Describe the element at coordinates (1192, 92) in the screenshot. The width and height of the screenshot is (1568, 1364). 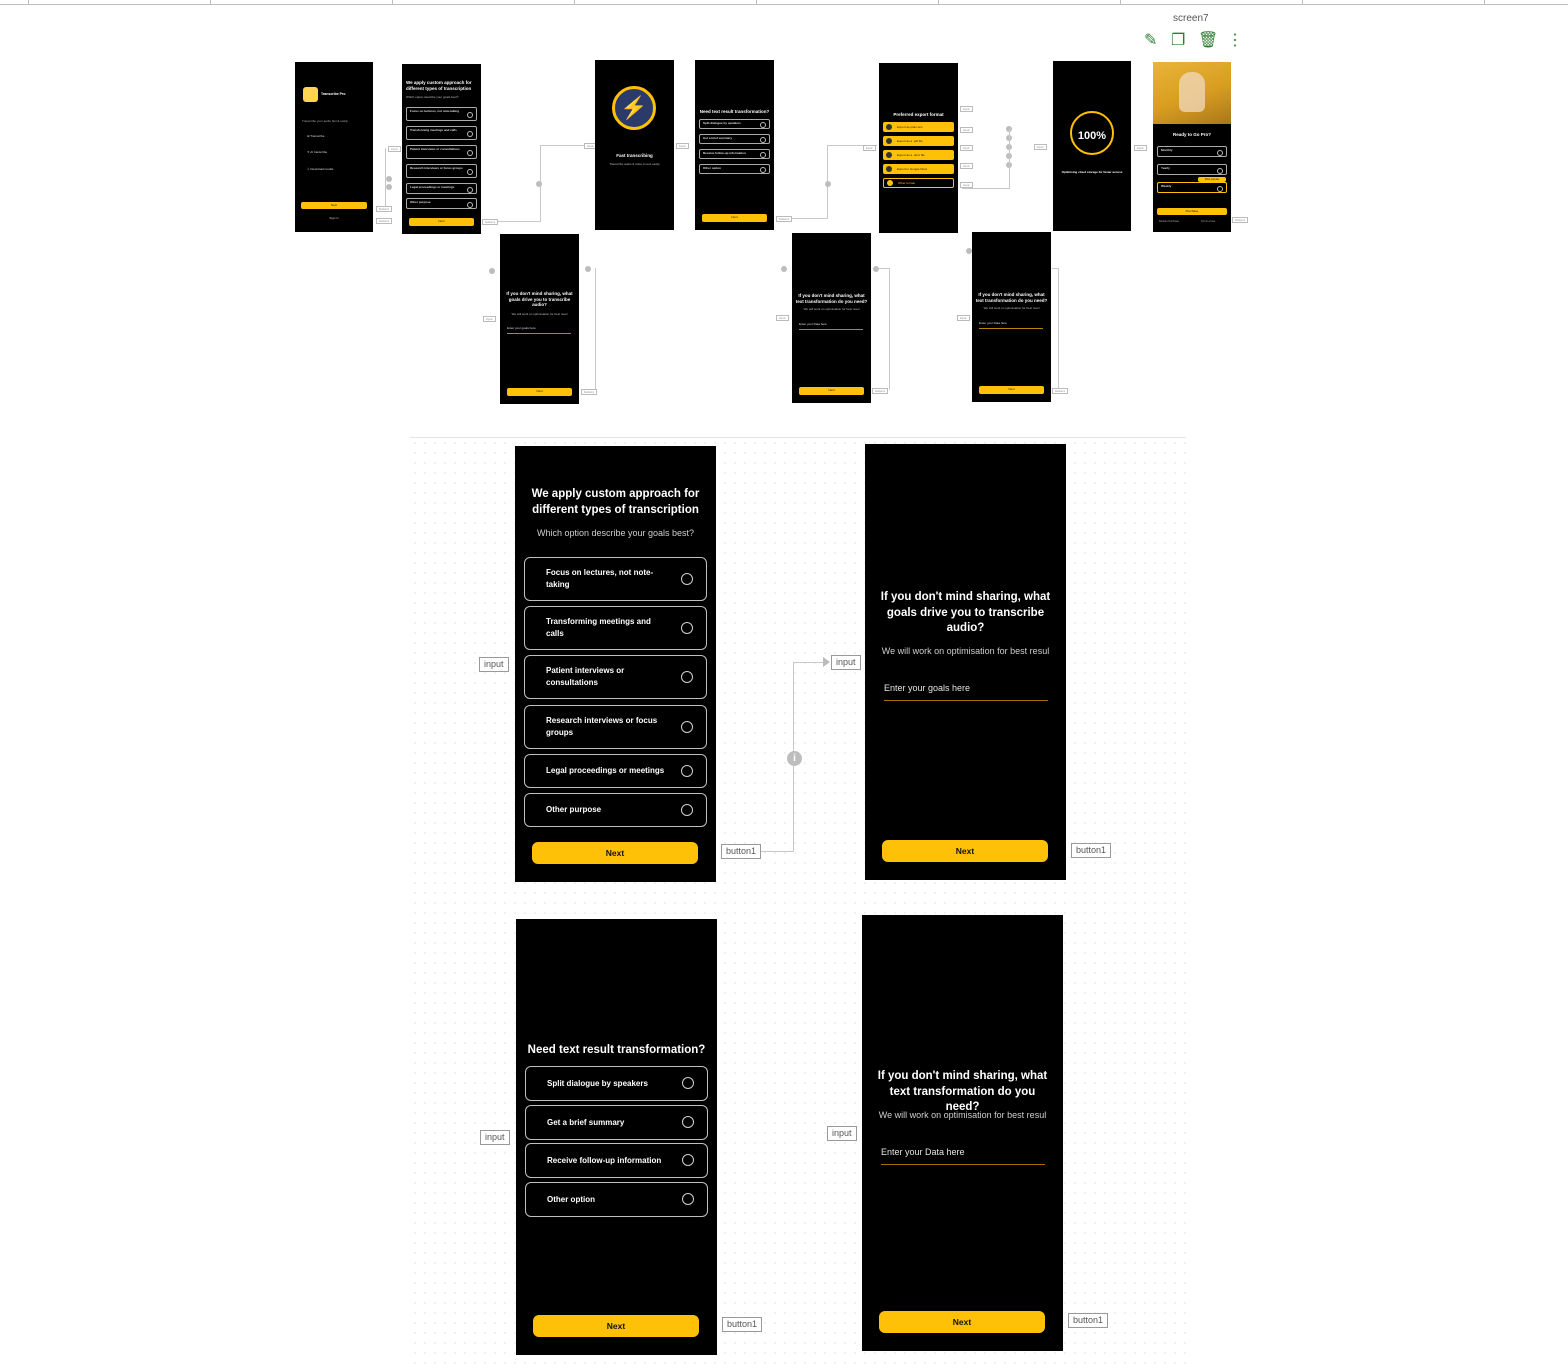
I see `hero-person` at that location.